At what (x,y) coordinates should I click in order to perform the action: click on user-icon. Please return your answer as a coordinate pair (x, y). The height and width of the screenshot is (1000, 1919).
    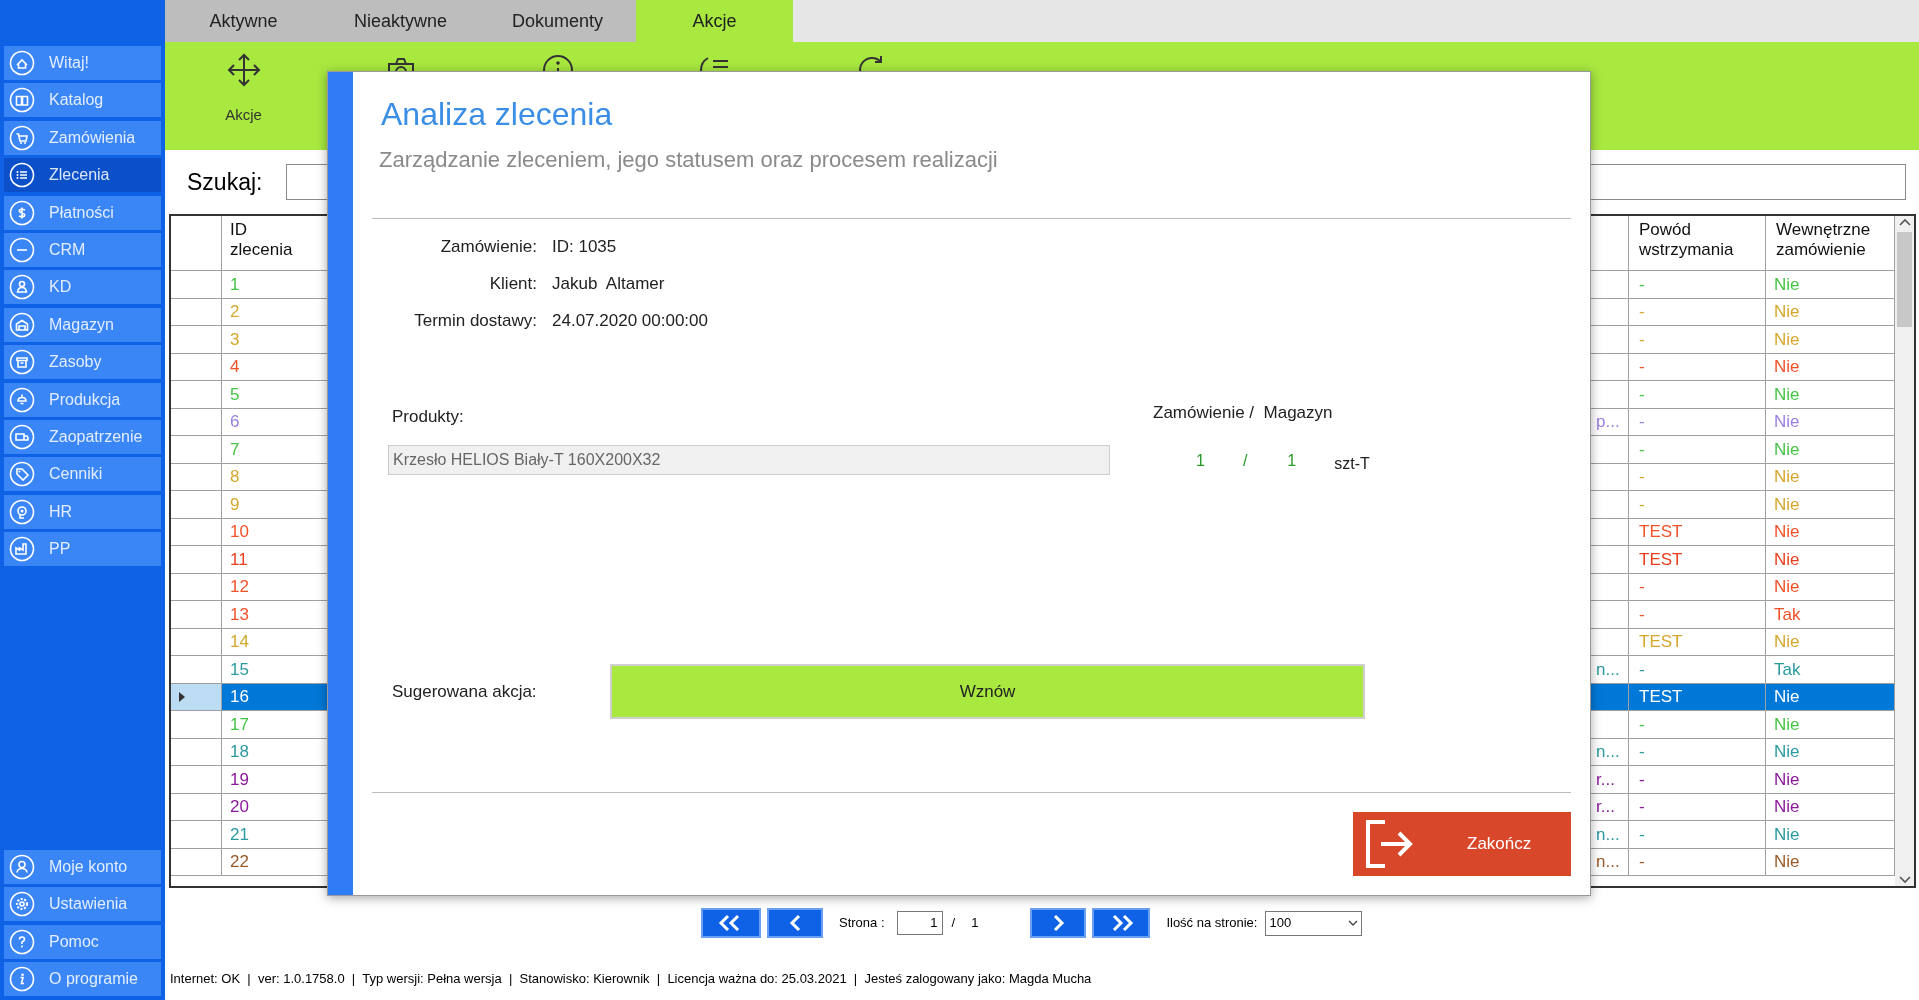
    Looking at the image, I should click on (22, 866).